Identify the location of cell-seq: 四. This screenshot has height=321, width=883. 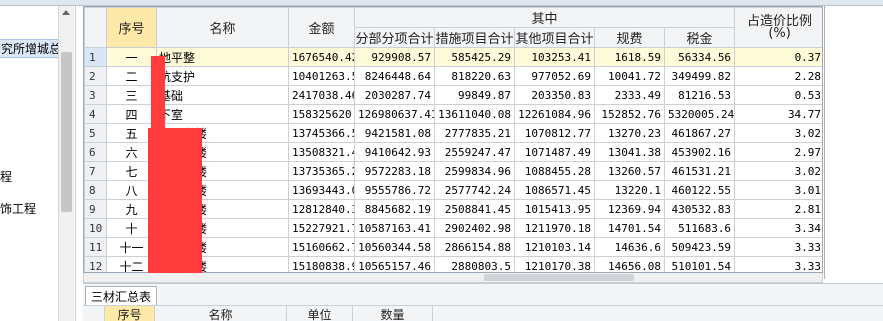
(131, 114).